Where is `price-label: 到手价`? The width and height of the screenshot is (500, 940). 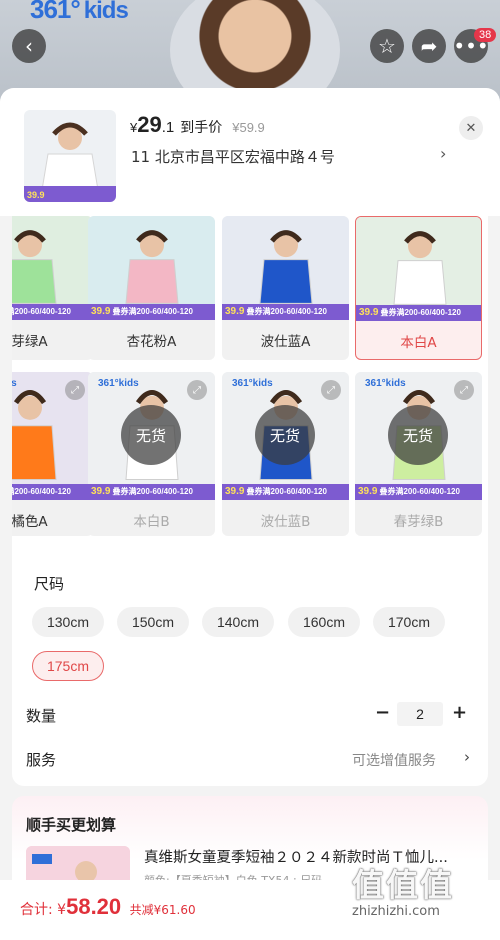 price-label: 到手价 is located at coordinates (201, 127).